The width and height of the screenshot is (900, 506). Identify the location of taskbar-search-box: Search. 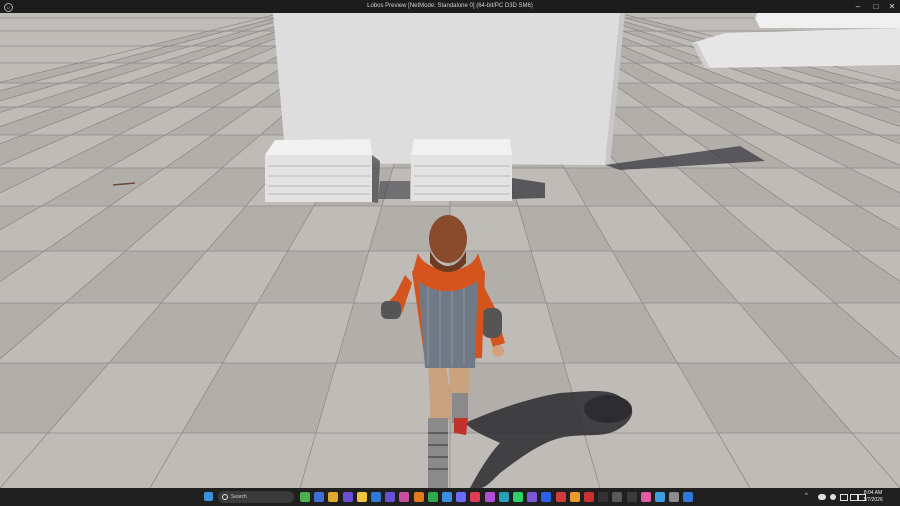
(256, 497).